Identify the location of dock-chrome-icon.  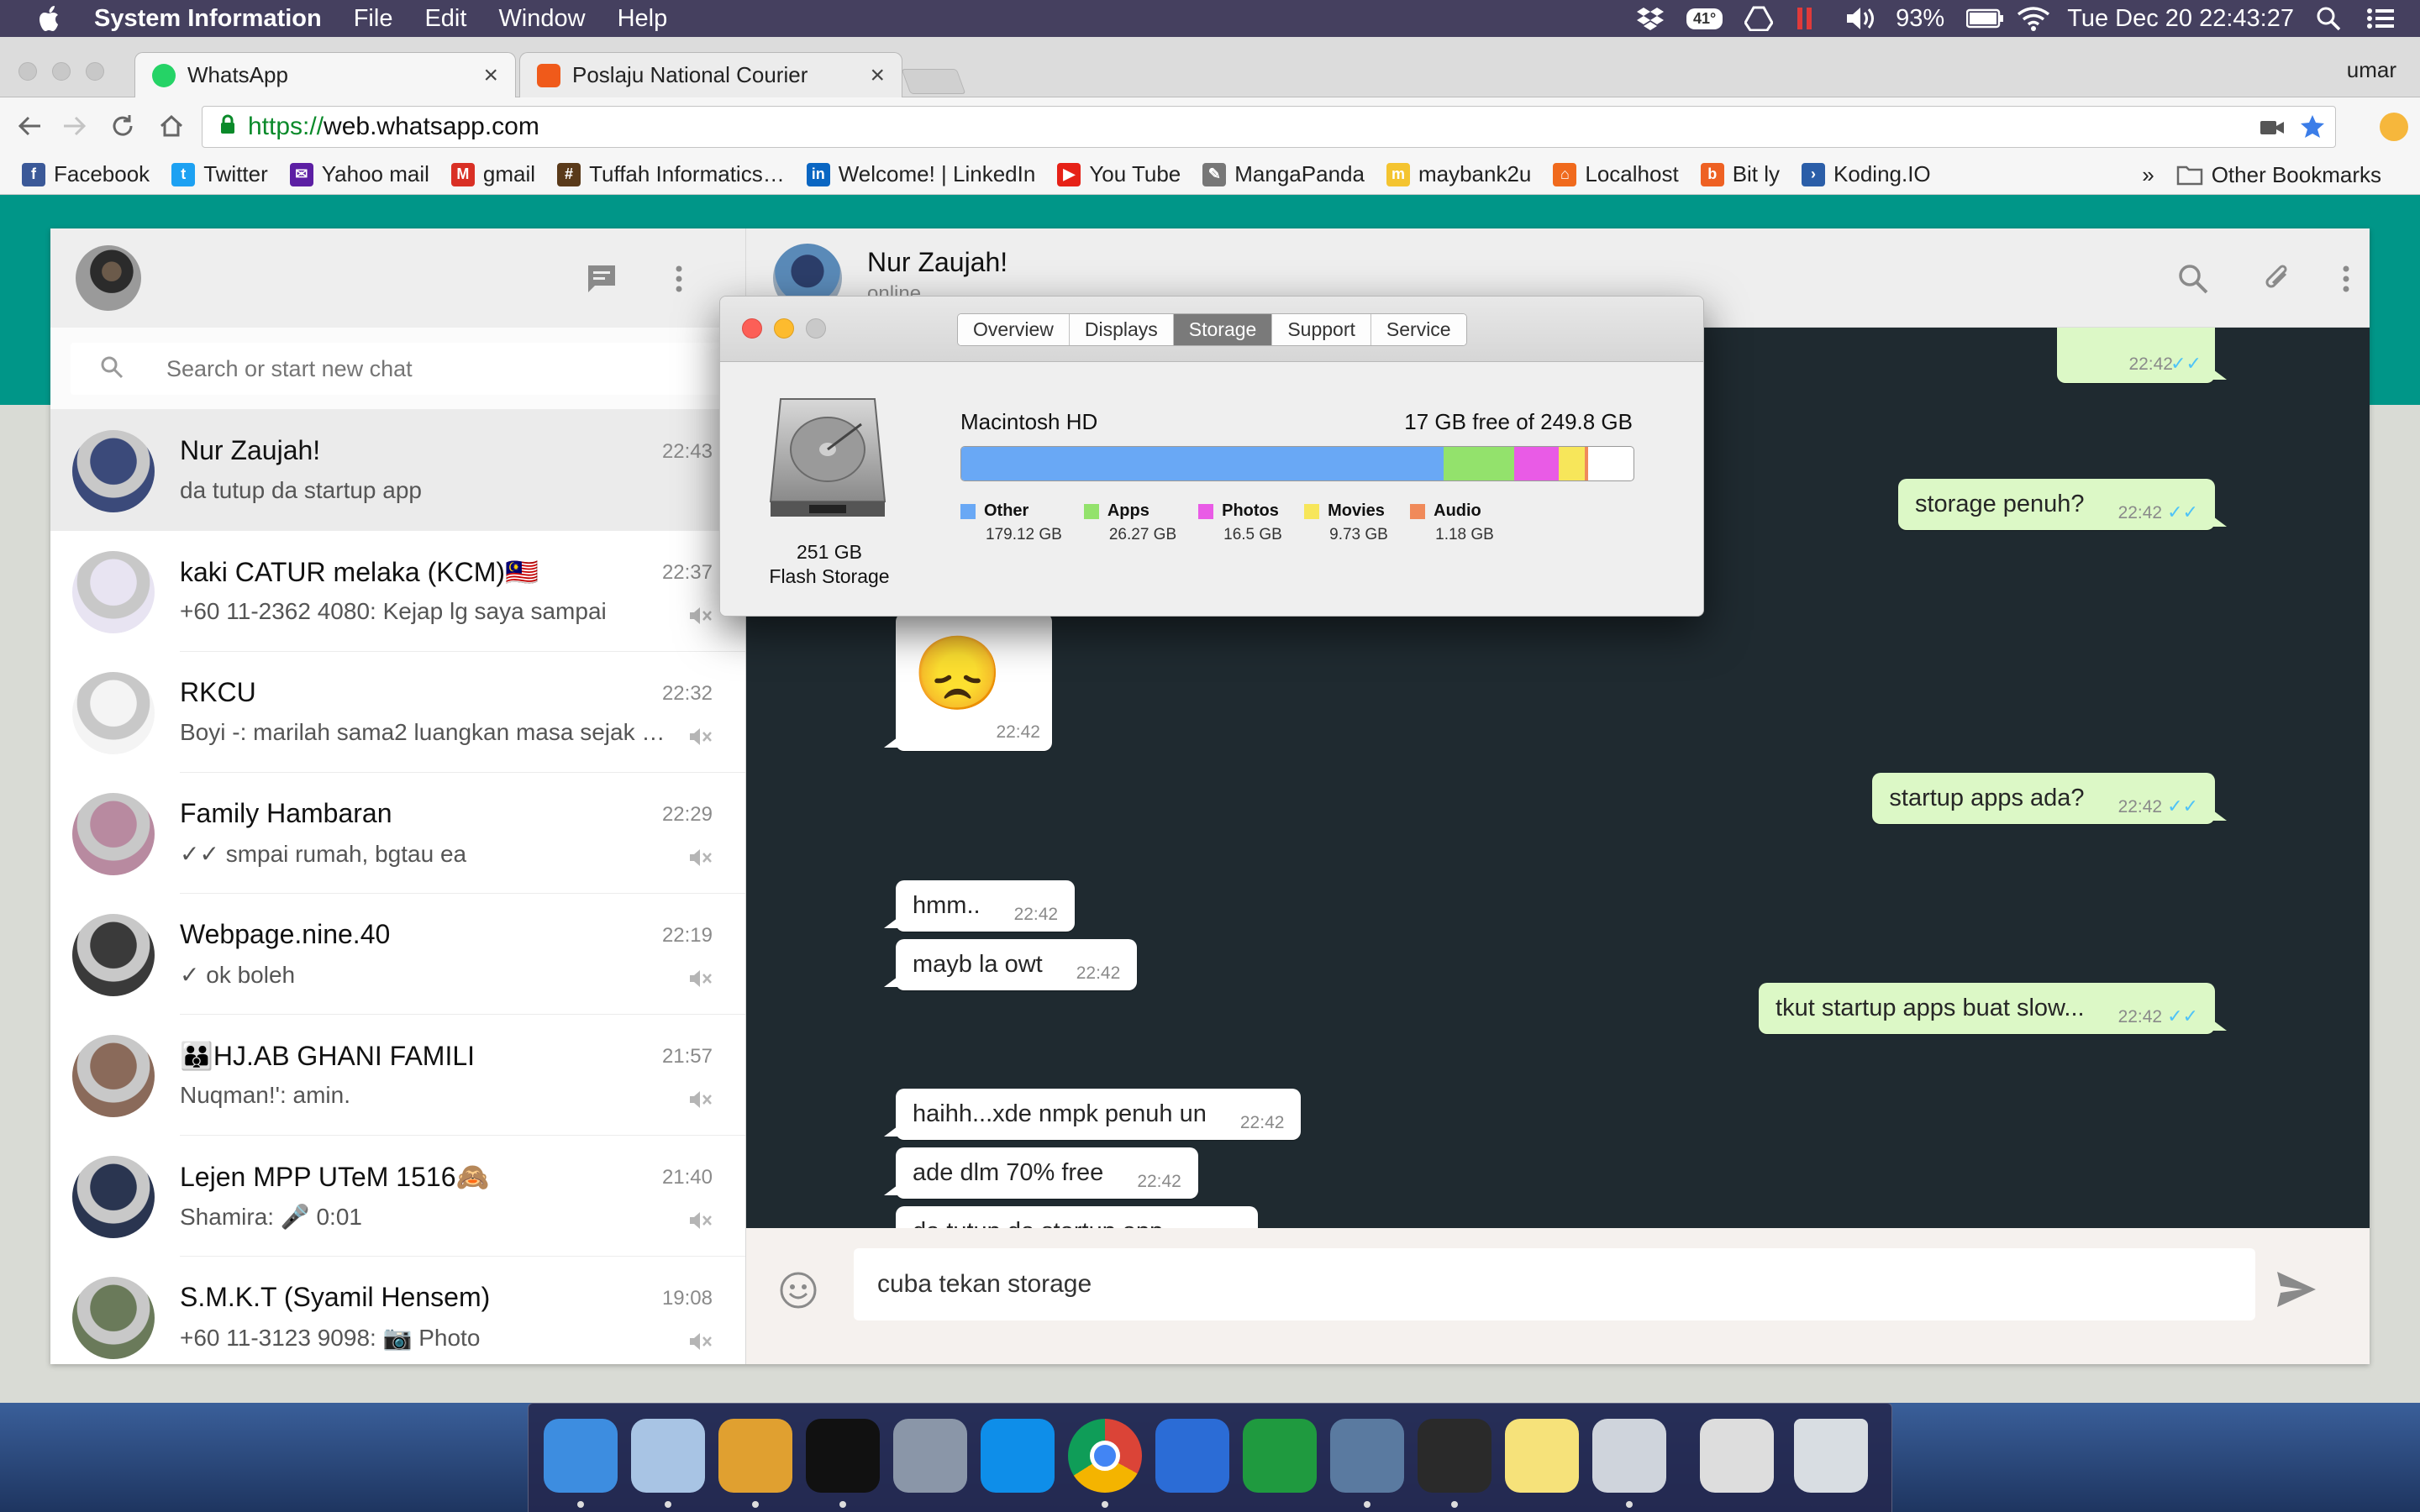
(1105, 1456).